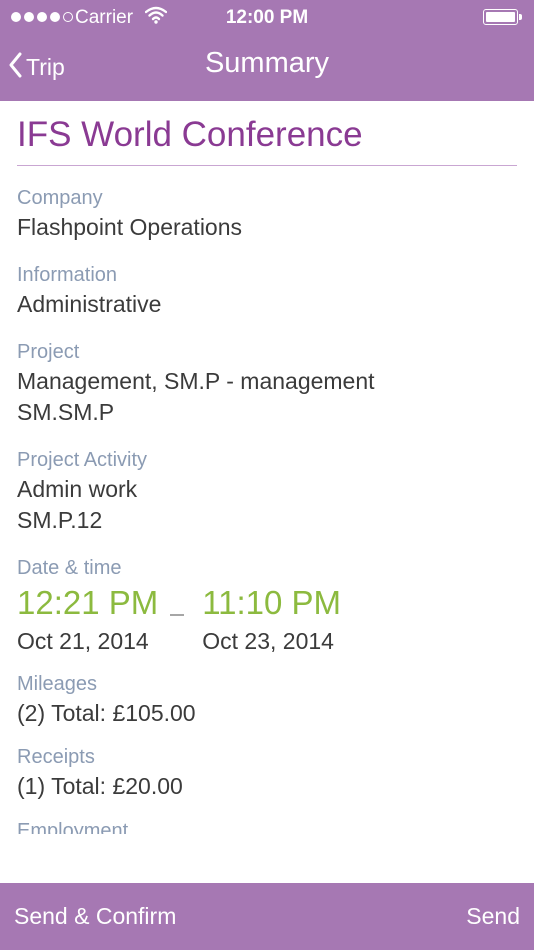 Image resolution: width=534 pixels, height=950 pixels. What do you see at coordinates (56, 757) in the screenshot?
I see `receipts-label: Receipts` at bounding box center [56, 757].